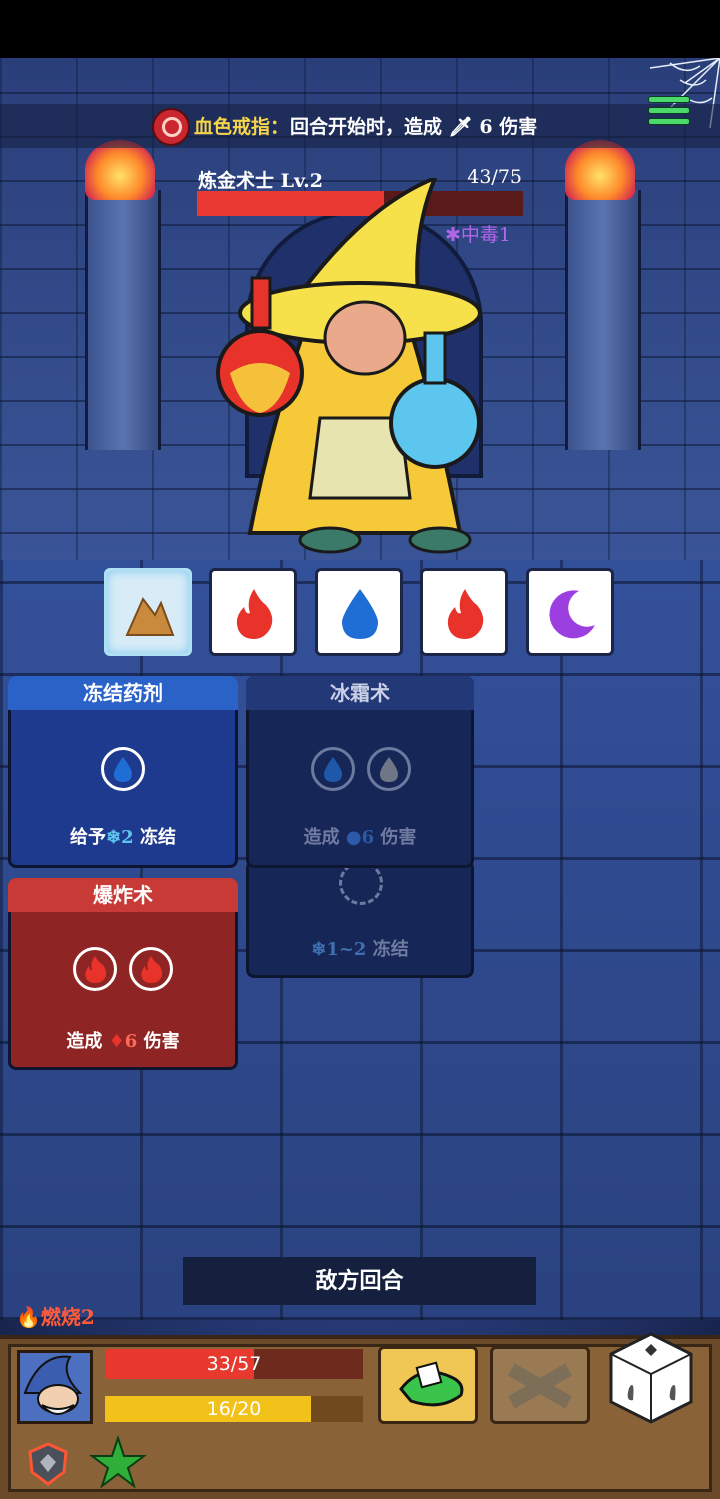 Image resolution: width=720 pixels, height=1499 pixels. I want to click on card-freeze-potion: 冻结药剂 给予❄2 冻结, so click(123, 772).